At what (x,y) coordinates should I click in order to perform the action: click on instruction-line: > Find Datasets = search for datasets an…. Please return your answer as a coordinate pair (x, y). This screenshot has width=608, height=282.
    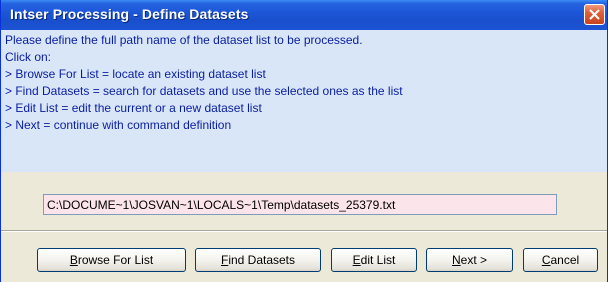
    Looking at the image, I should click on (204, 91).